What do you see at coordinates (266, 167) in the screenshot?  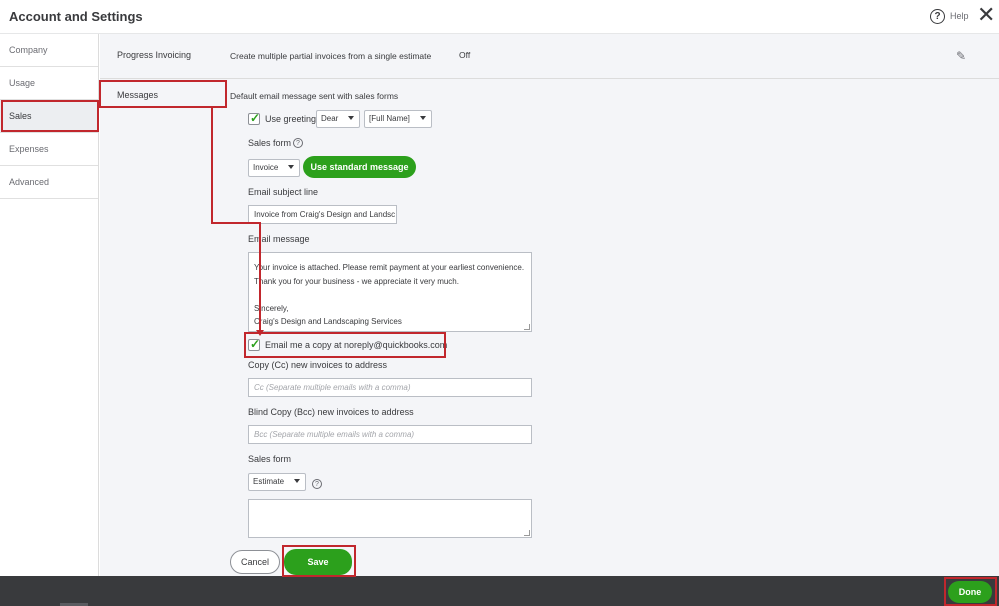 I see `sales-form-select-value: Invoice` at bounding box center [266, 167].